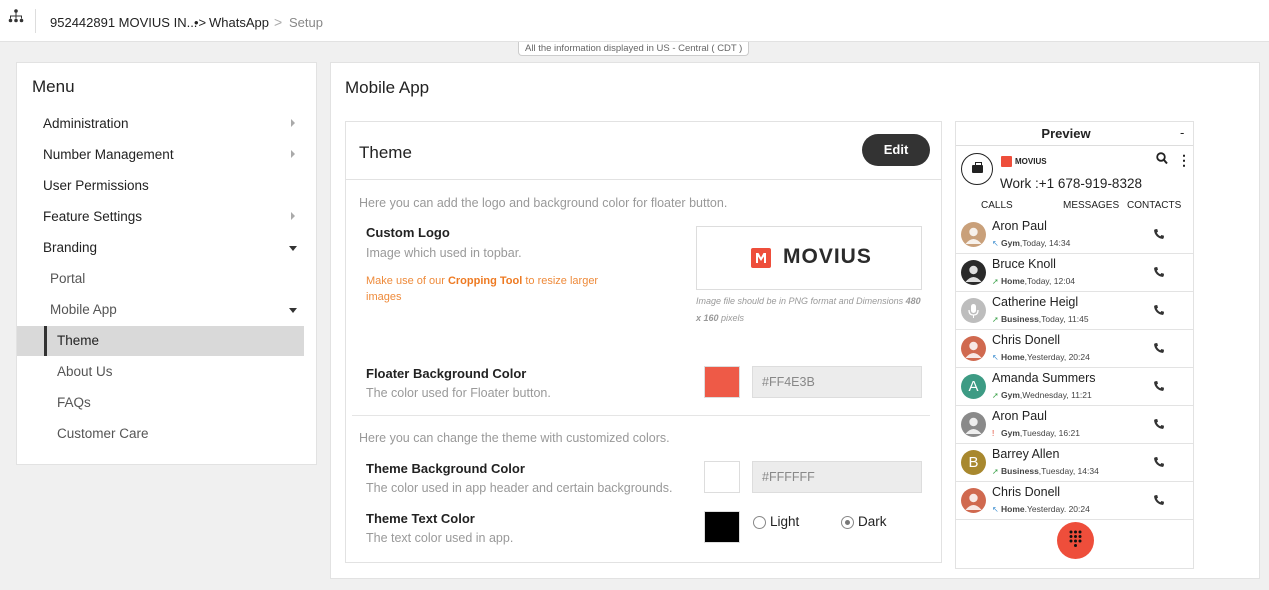  I want to click on crop-note-prefix: Make use of our, so click(405, 281).